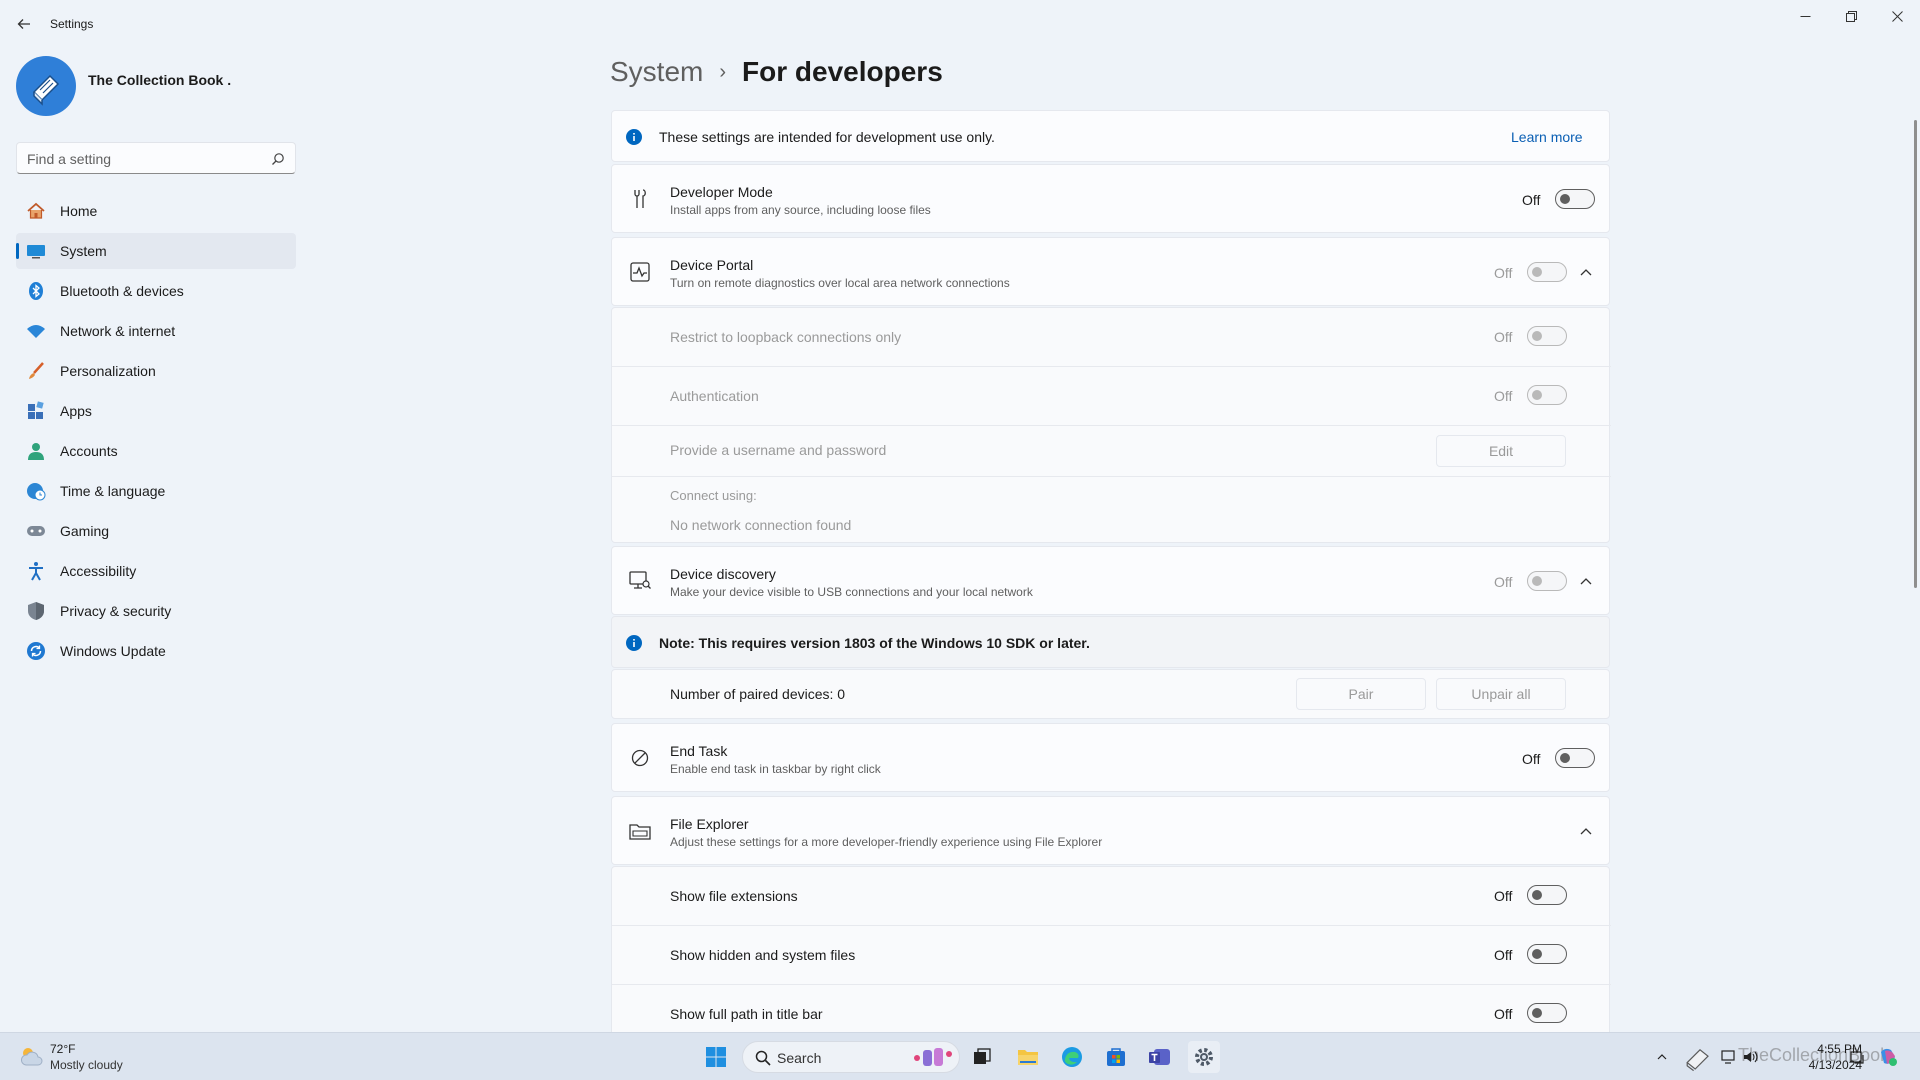 Image resolution: width=1920 pixels, height=1080 pixels. Describe the element at coordinates (1547, 954) in the screenshot. I see `show-hidden-toggle` at that location.